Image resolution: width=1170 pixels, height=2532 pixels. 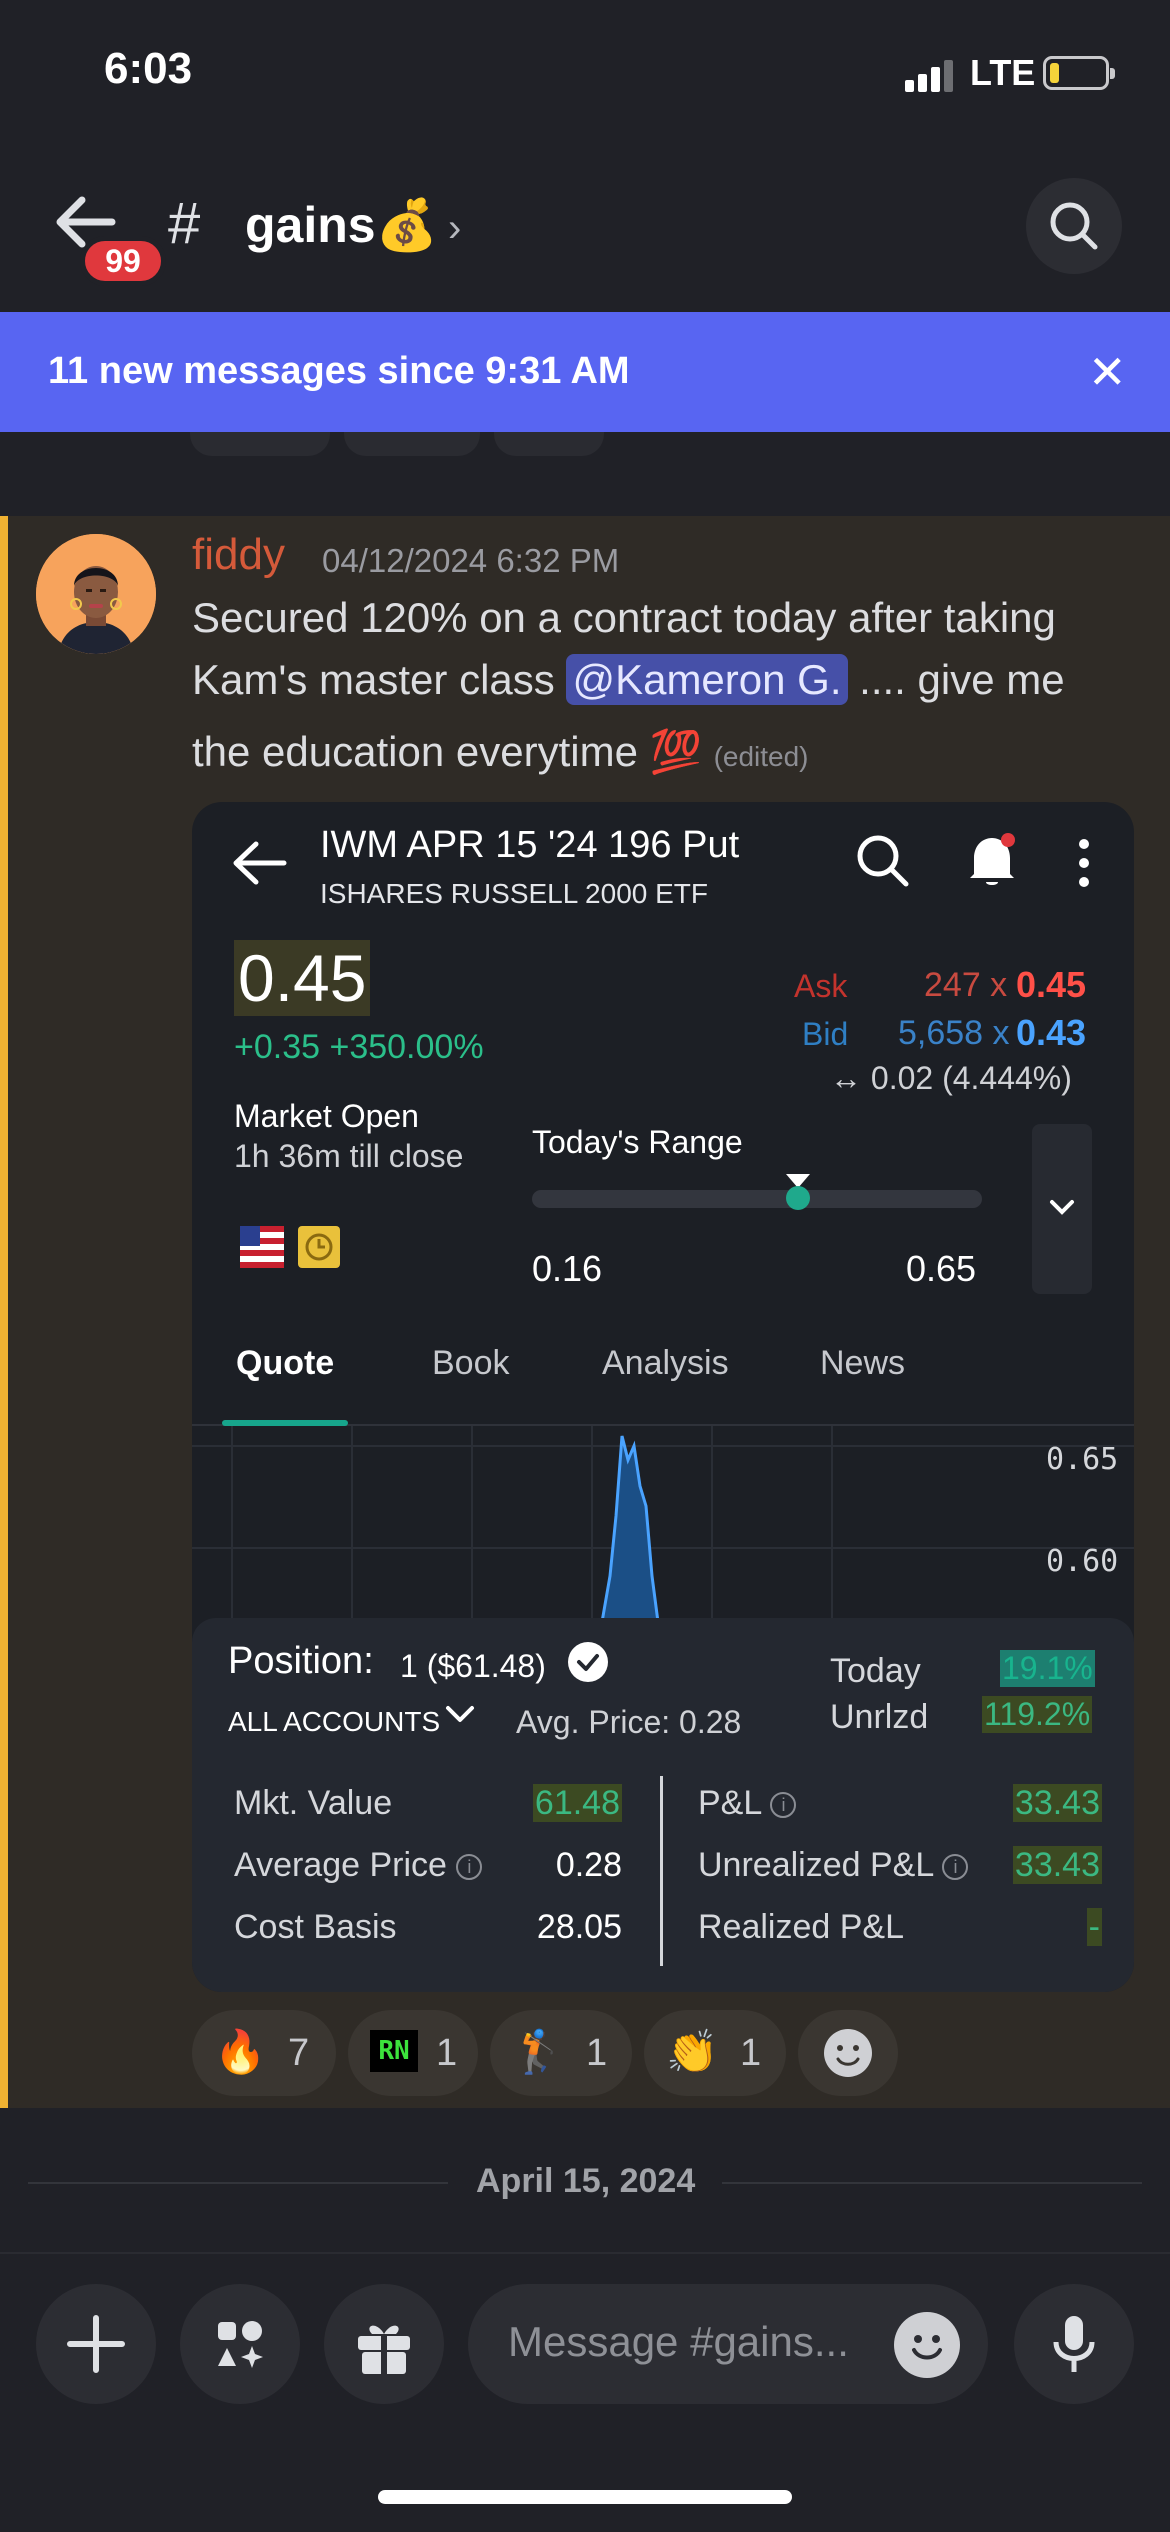 What do you see at coordinates (538, 2051) in the screenshot?
I see `golfer-icon: 🏌` at bounding box center [538, 2051].